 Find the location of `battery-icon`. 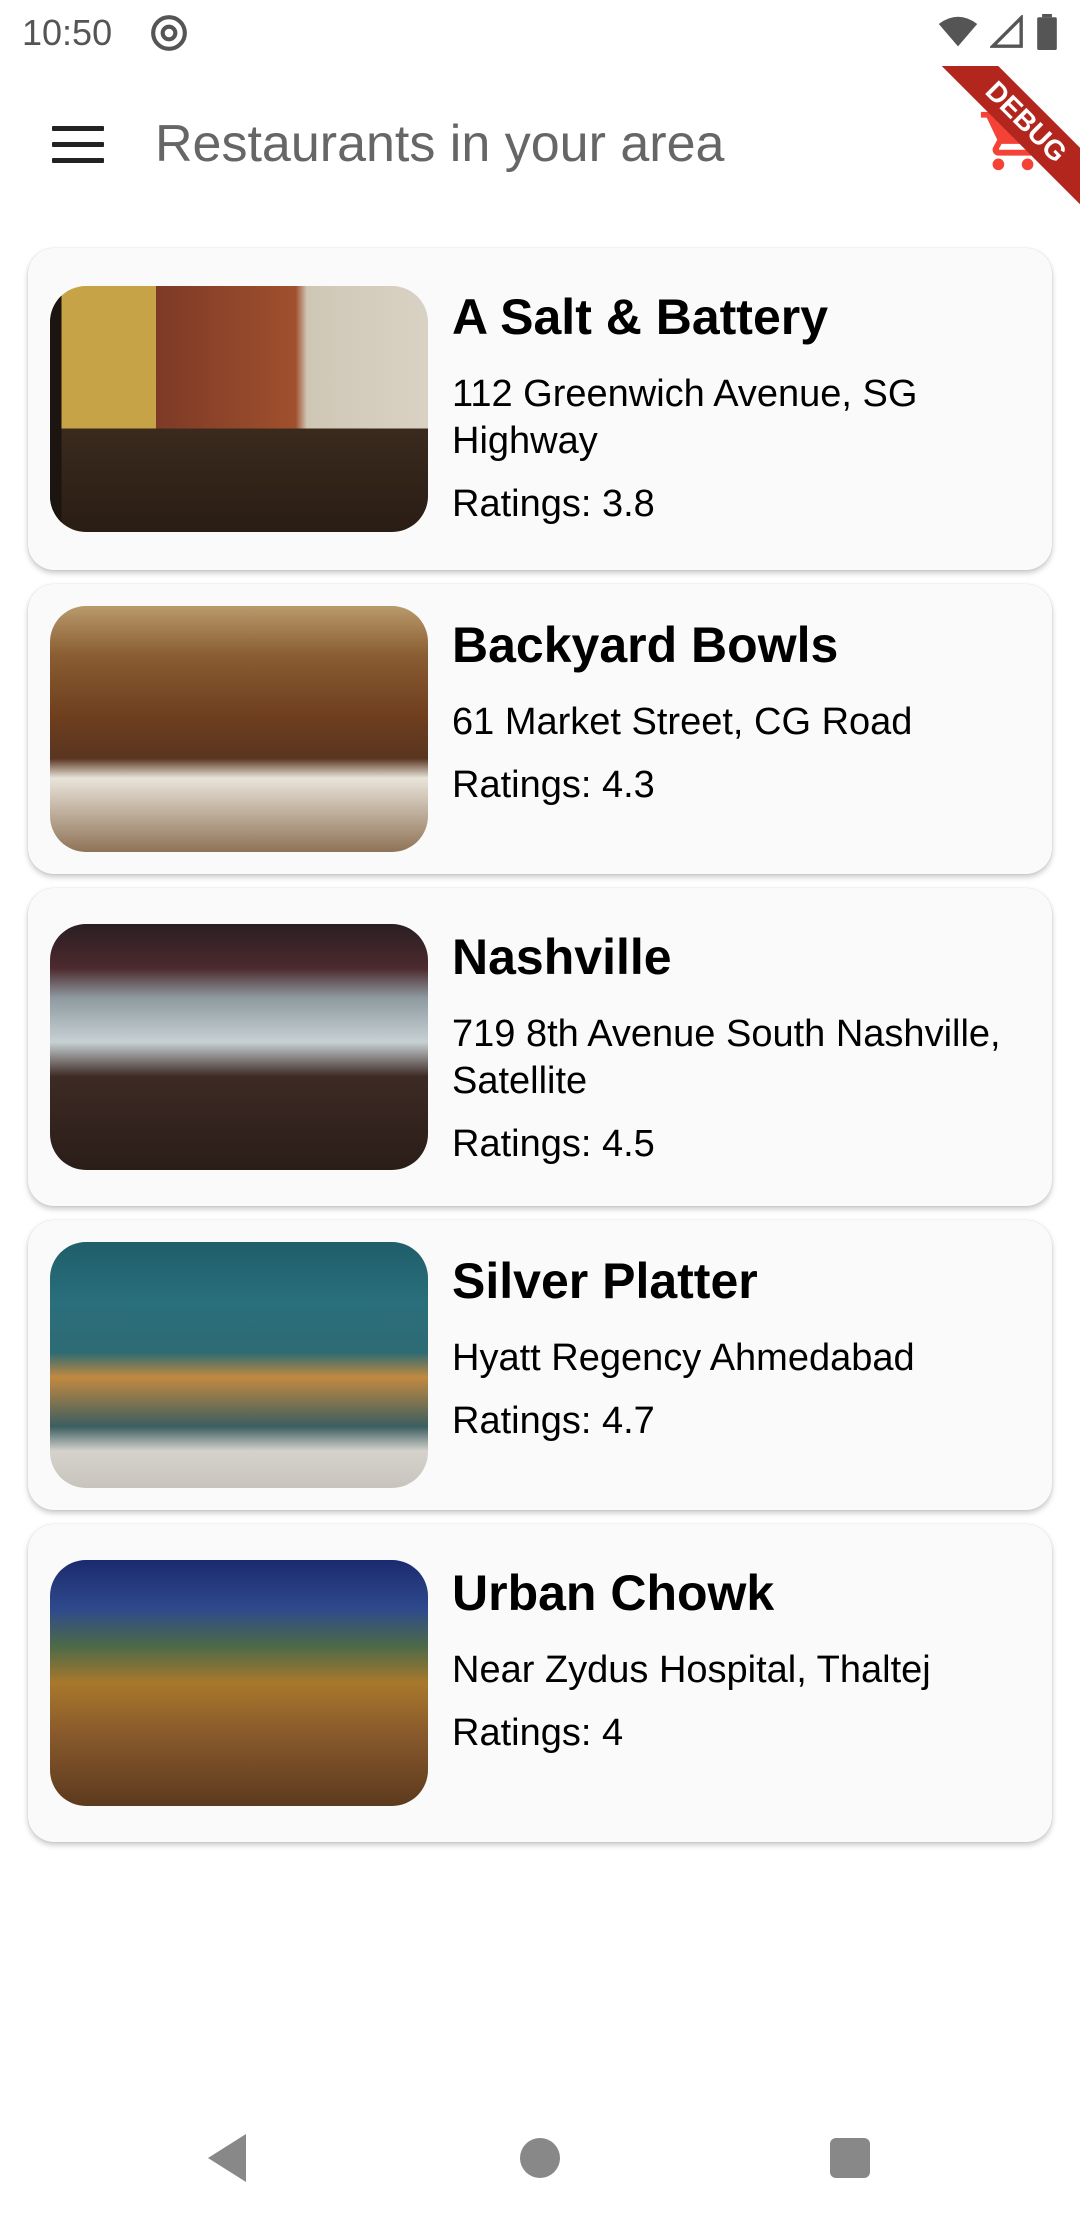

battery-icon is located at coordinates (1047, 32).